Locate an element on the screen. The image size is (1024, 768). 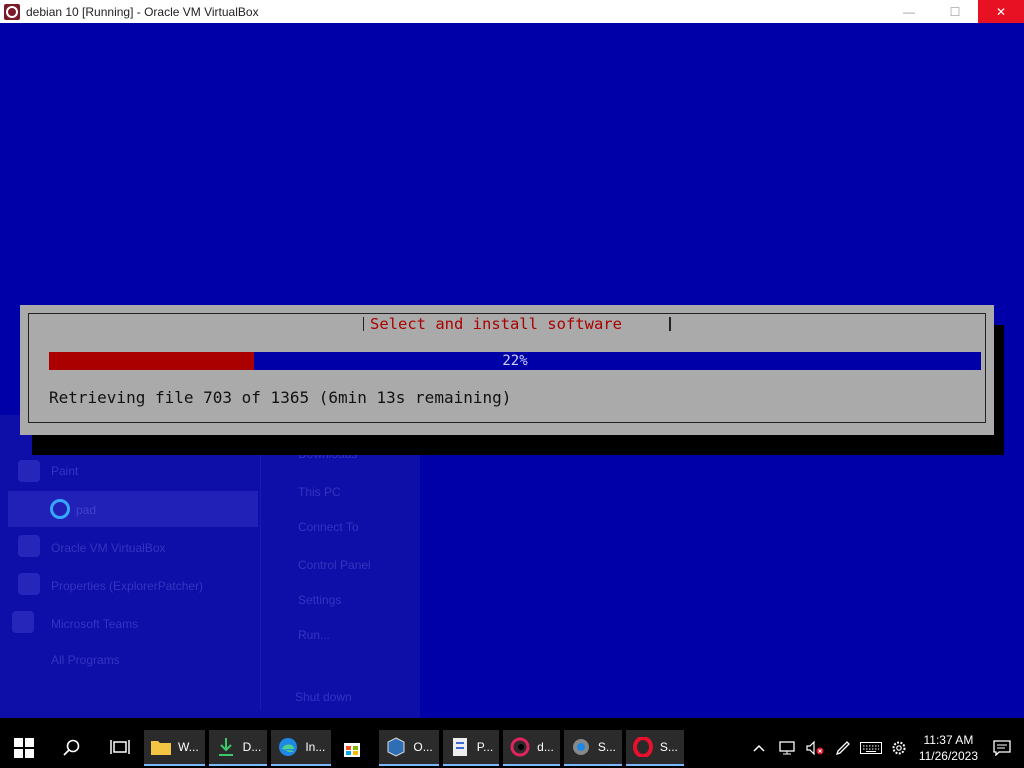
search-icon is located at coordinates (71, 747).